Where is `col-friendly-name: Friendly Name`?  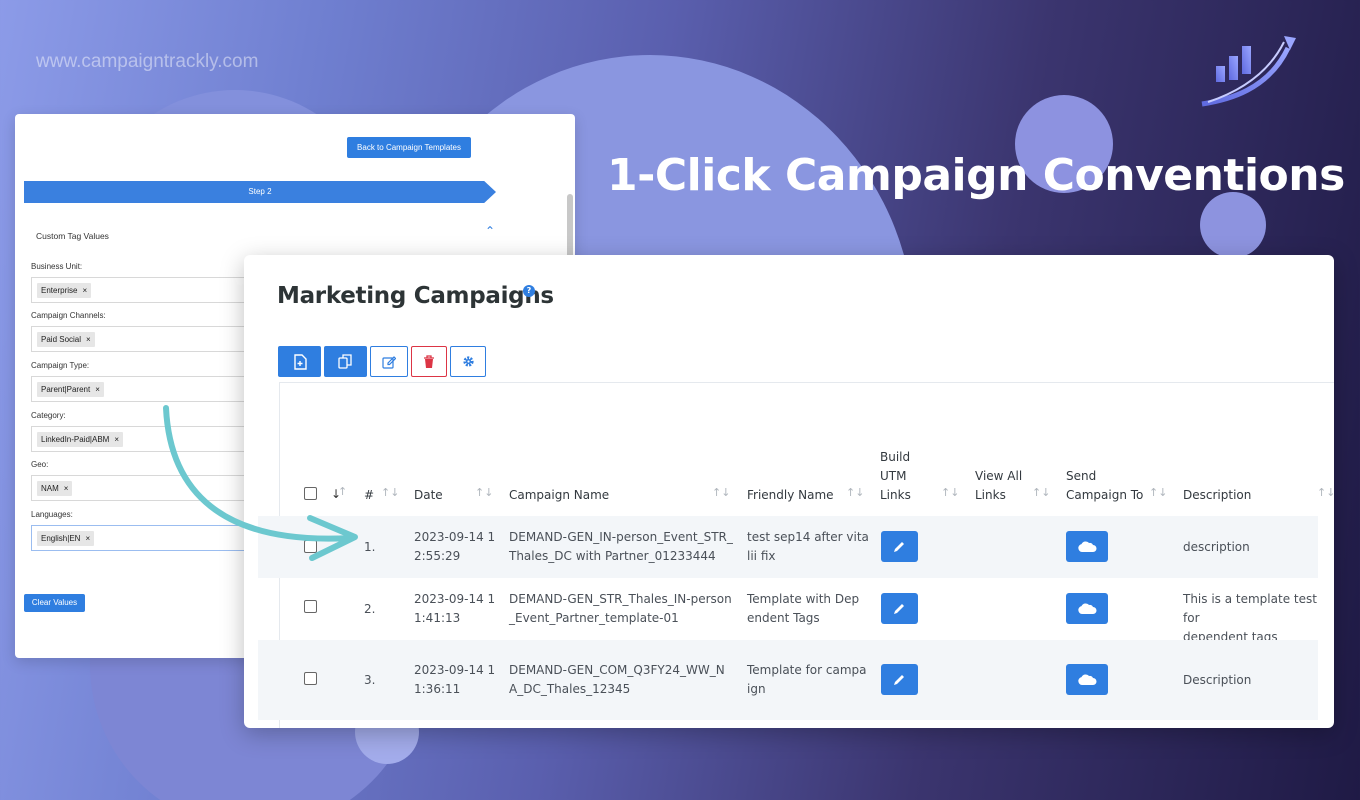 col-friendly-name: Friendly Name is located at coordinates (790, 495).